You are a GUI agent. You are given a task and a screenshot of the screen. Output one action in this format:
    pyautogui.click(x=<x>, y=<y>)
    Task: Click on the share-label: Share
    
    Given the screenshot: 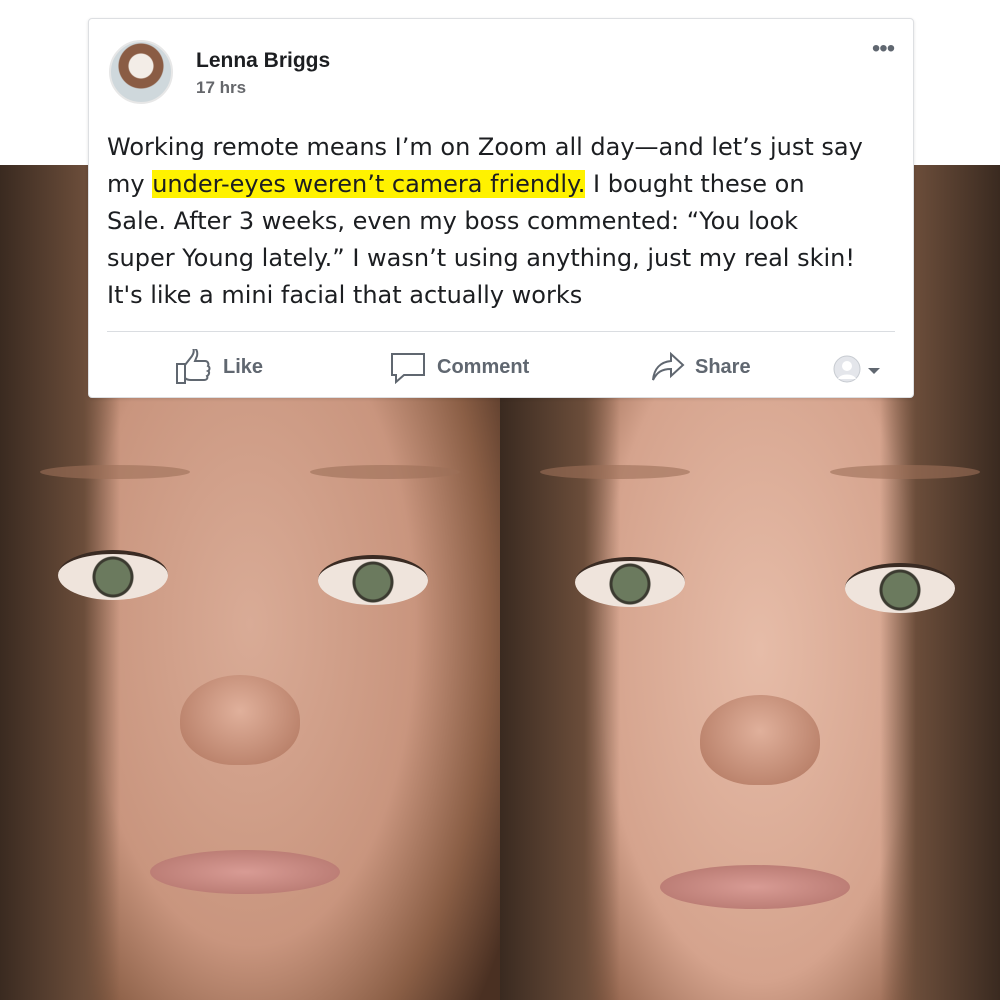 What is the action you would take?
    pyautogui.click(x=723, y=366)
    